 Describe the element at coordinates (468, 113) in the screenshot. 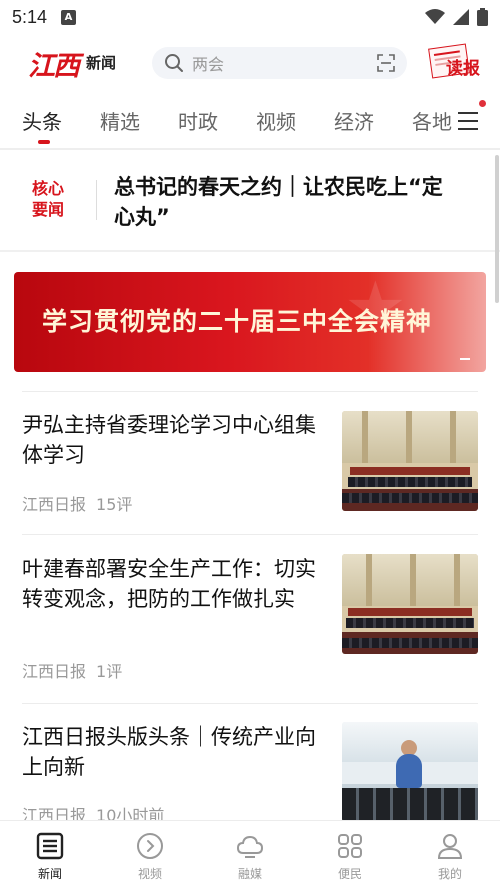

I see `menu-icon` at that location.